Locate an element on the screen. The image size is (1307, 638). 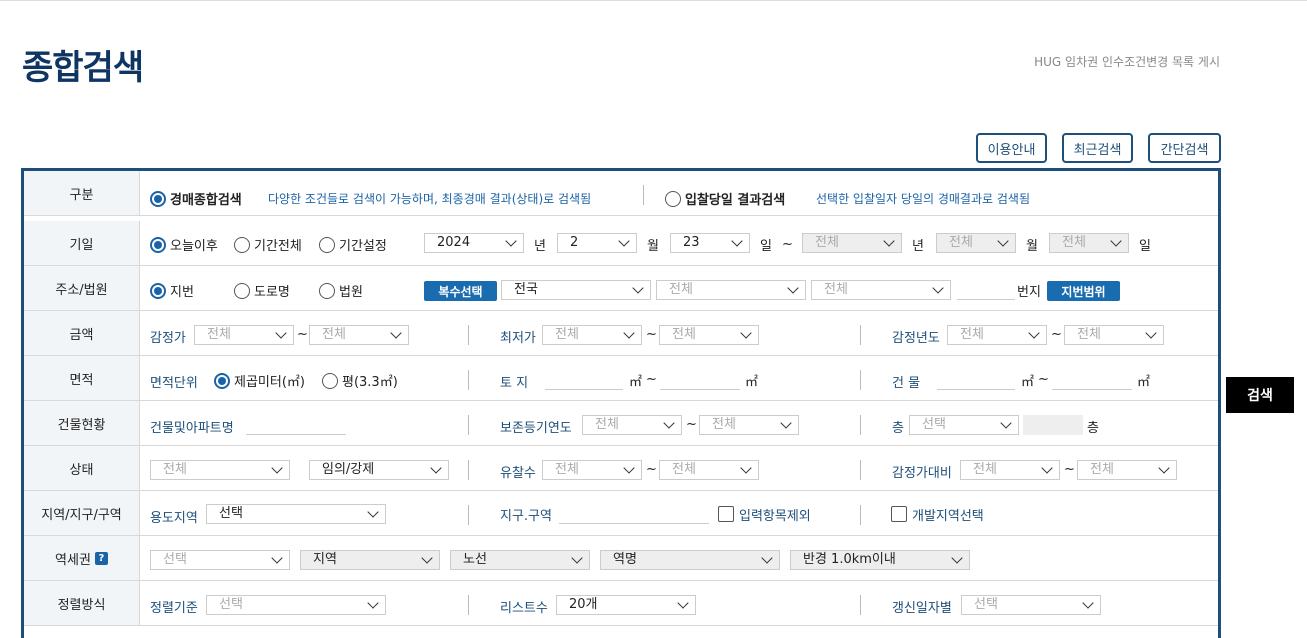
radio-court: 법원 is located at coordinates (341, 290).